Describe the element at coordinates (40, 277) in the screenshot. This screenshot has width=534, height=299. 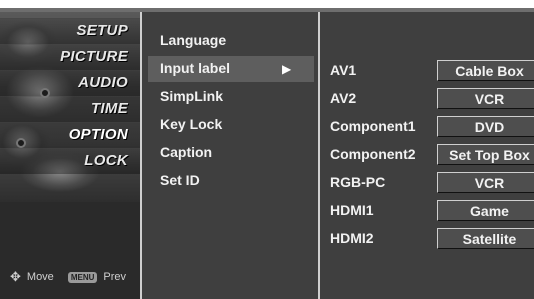
I see `move-label: Move` at that location.